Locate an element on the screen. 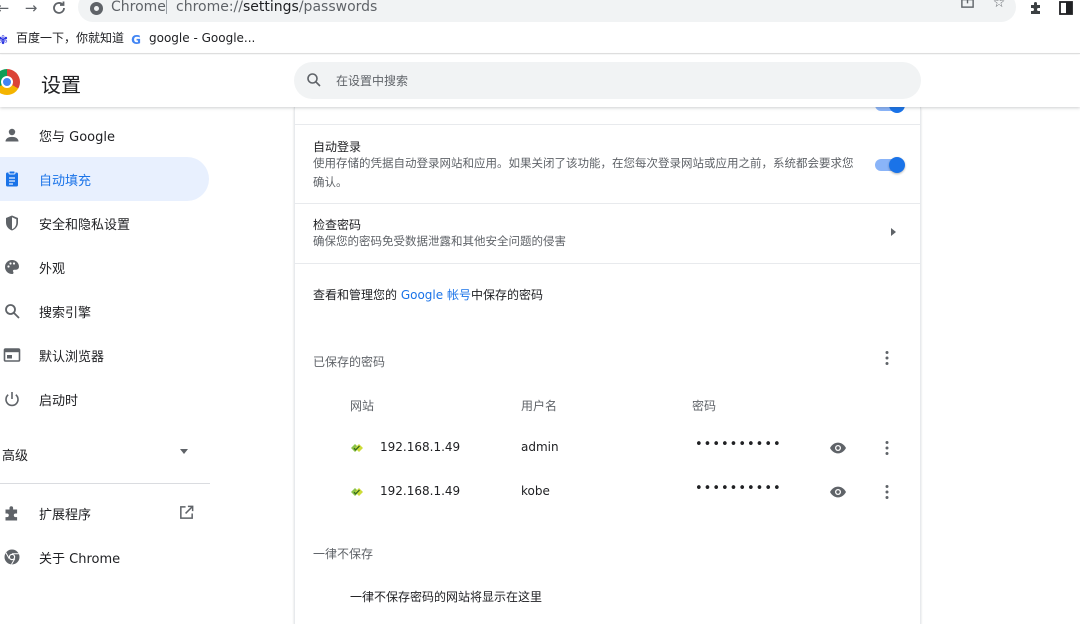  settings-header: 设置 is located at coordinates (540, 81).